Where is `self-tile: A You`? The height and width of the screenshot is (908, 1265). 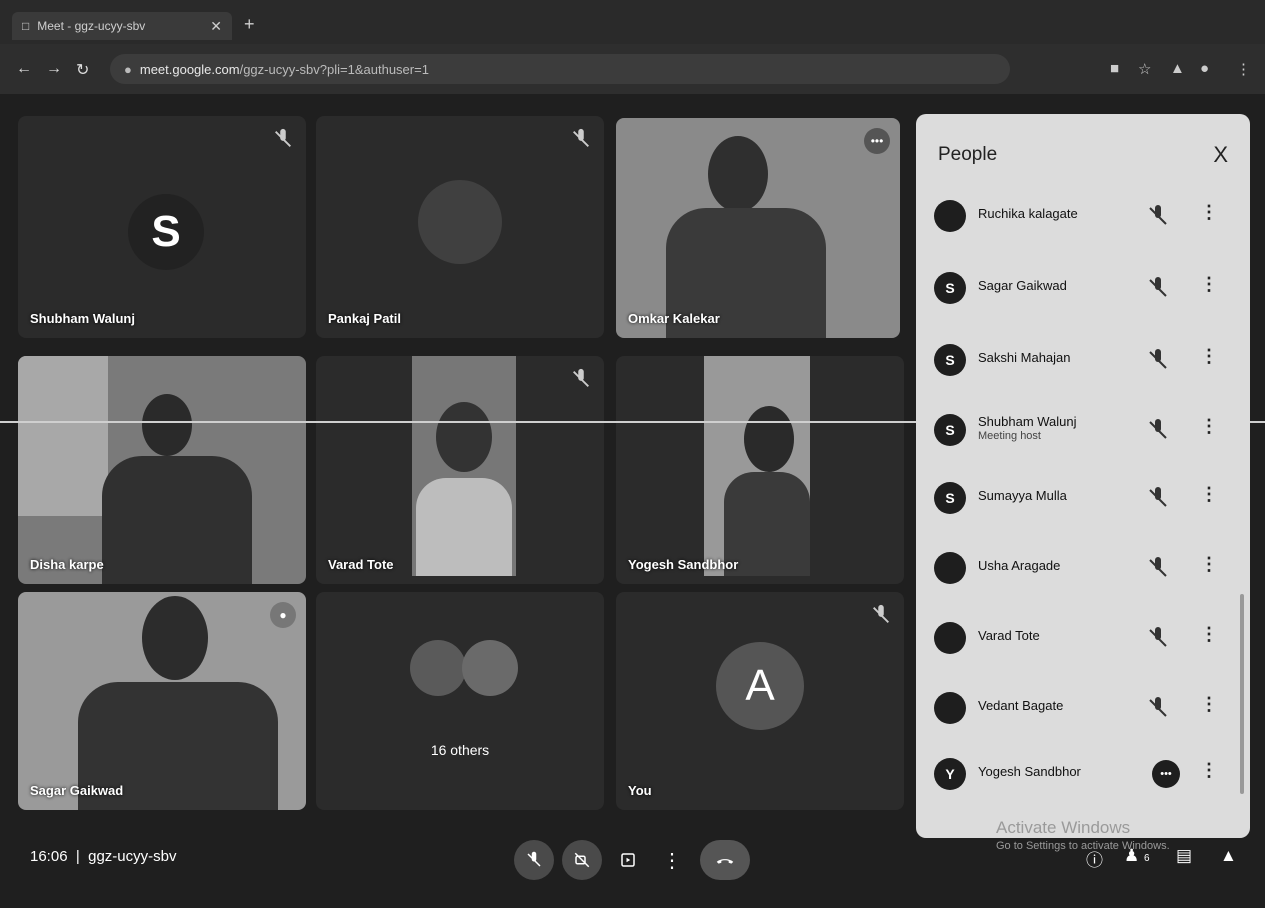
self-tile: A You is located at coordinates (760, 701).